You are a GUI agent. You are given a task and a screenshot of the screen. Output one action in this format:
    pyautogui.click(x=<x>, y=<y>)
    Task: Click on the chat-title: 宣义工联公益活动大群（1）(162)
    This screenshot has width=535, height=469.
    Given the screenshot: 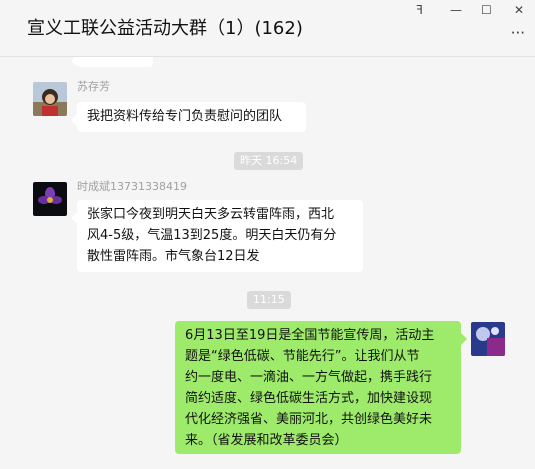 What is the action you would take?
    pyautogui.click(x=165, y=28)
    